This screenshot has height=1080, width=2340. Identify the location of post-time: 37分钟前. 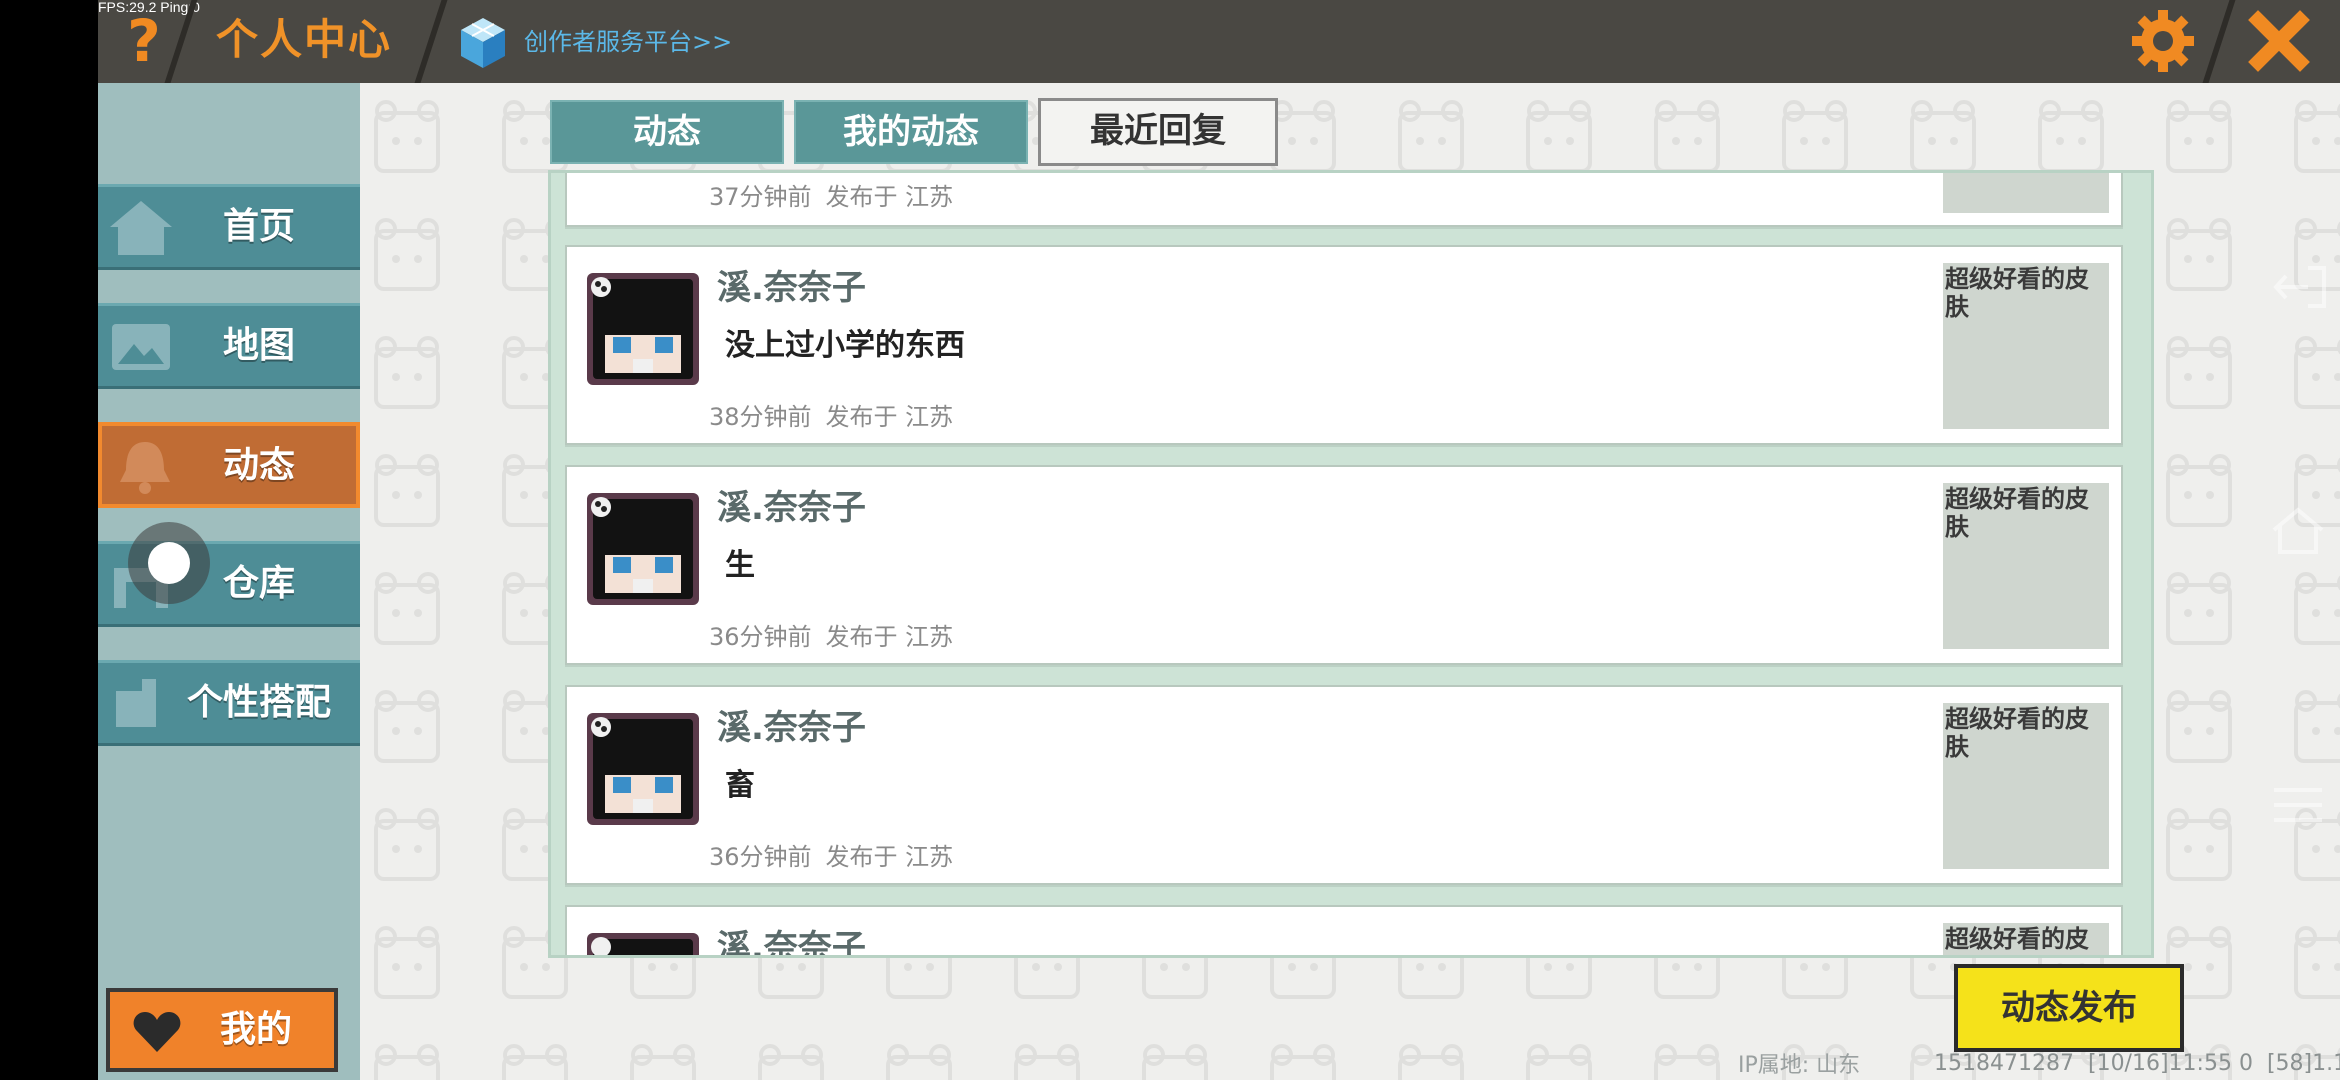
(760, 197).